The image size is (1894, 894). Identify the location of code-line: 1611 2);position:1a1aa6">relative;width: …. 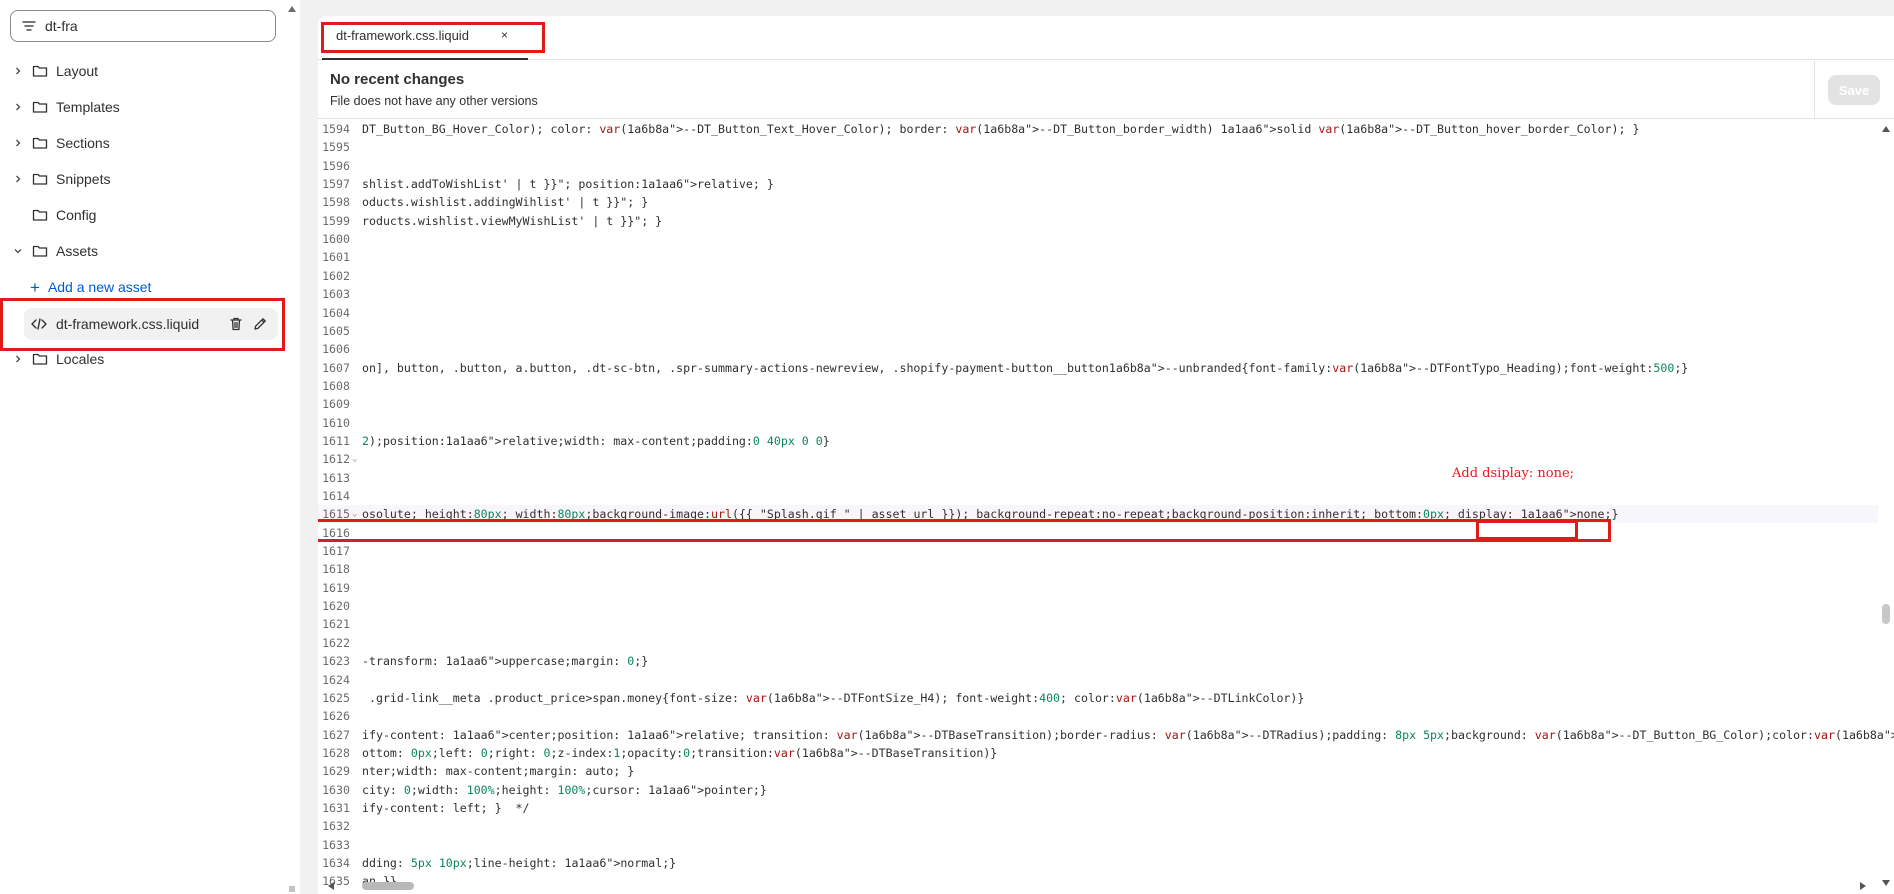
(1098, 441).